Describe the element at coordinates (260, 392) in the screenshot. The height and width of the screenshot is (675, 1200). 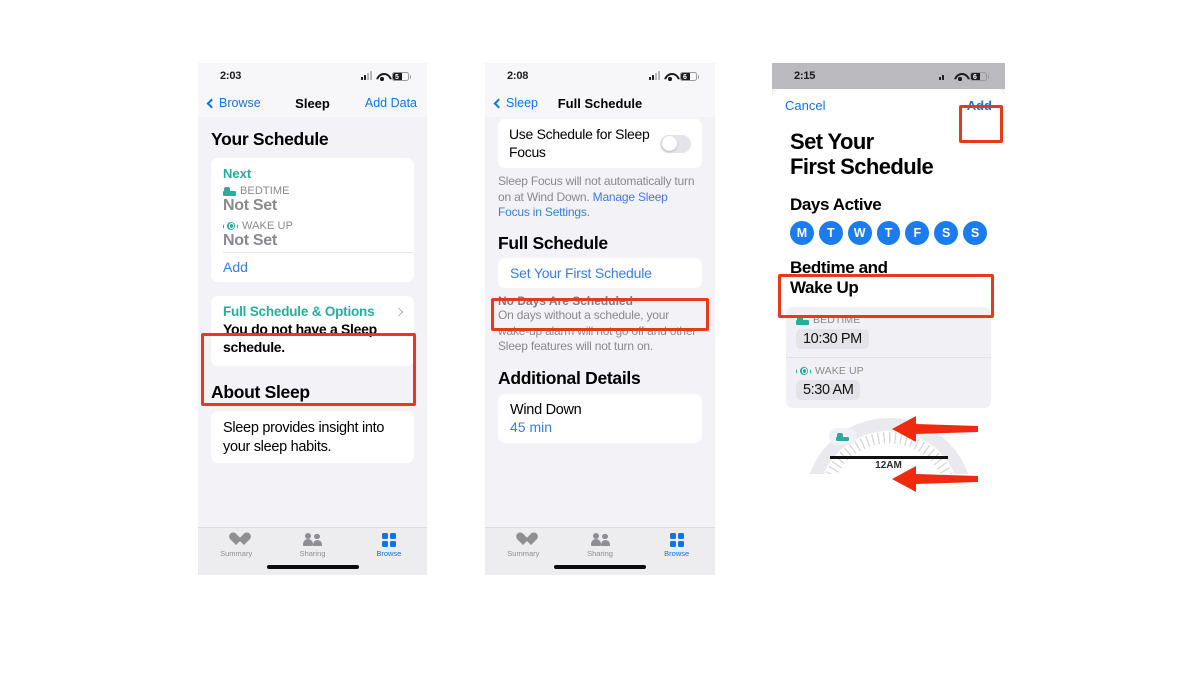
I see `section-title-about-sleep: About Sleep` at that location.